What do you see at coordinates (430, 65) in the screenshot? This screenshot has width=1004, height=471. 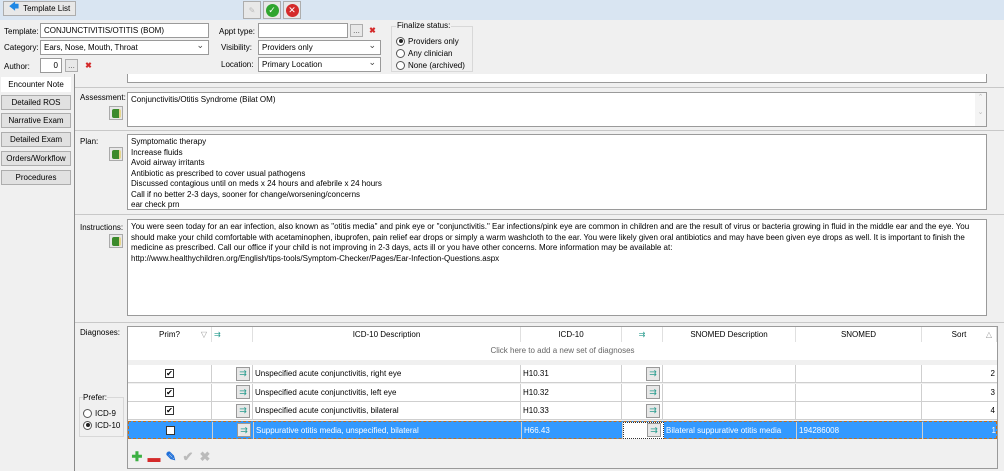 I see `finalize-none-radio: None (archived)` at bounding box center [430, 65].